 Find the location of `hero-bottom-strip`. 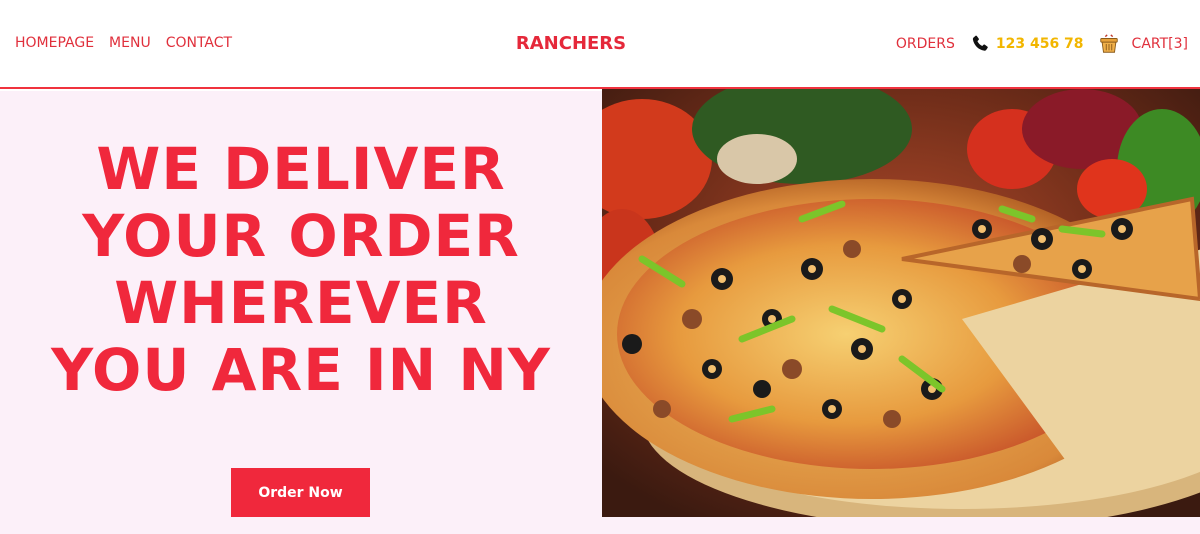

hero-bottom-strip is located at coordinates (901, 525).